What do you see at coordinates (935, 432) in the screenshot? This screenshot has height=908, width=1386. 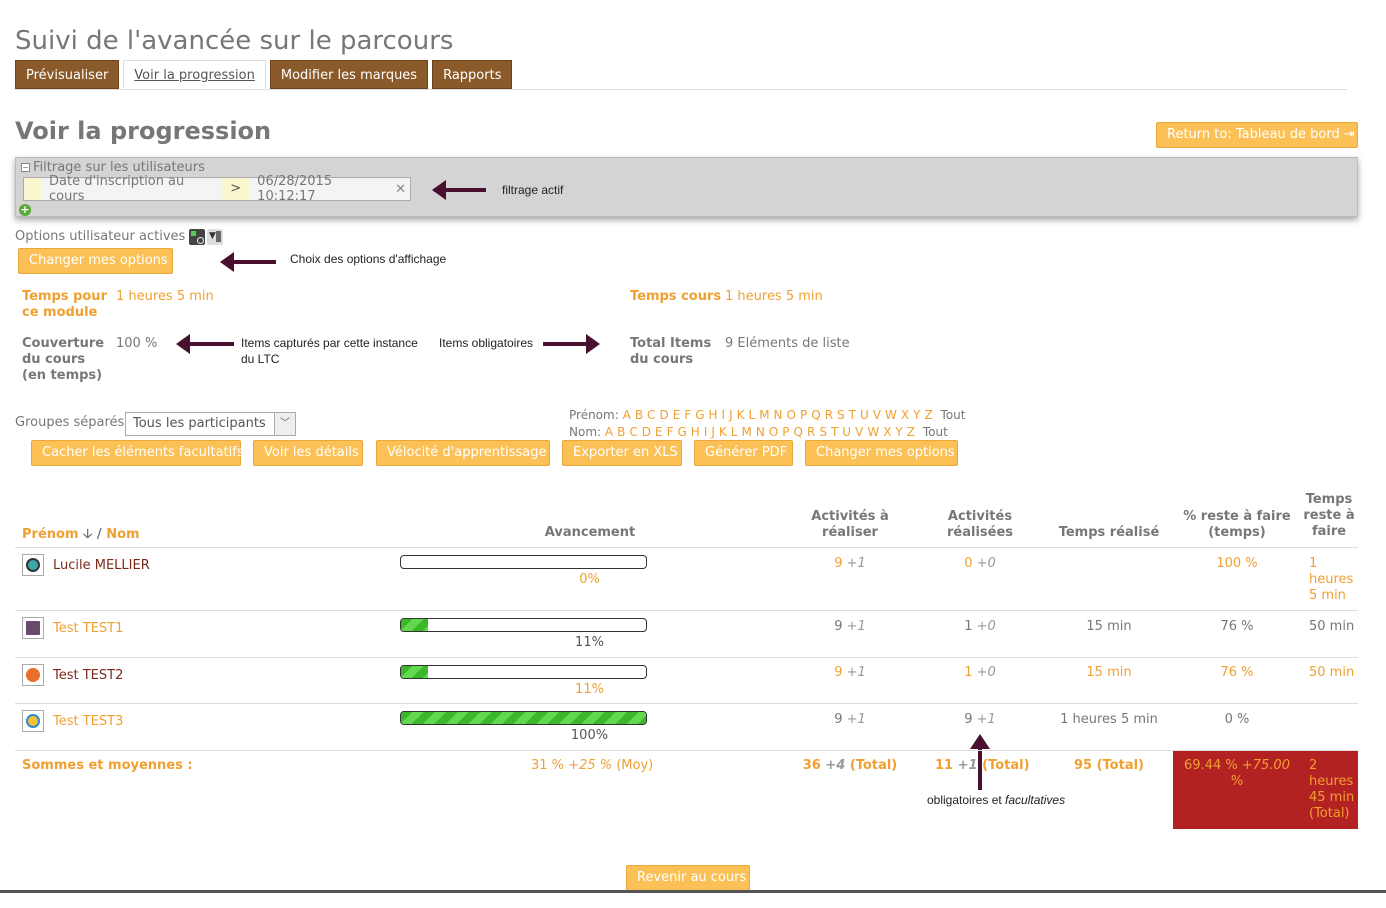 I see `lastname-all-link: Tout` at bounding box center [935, 432].